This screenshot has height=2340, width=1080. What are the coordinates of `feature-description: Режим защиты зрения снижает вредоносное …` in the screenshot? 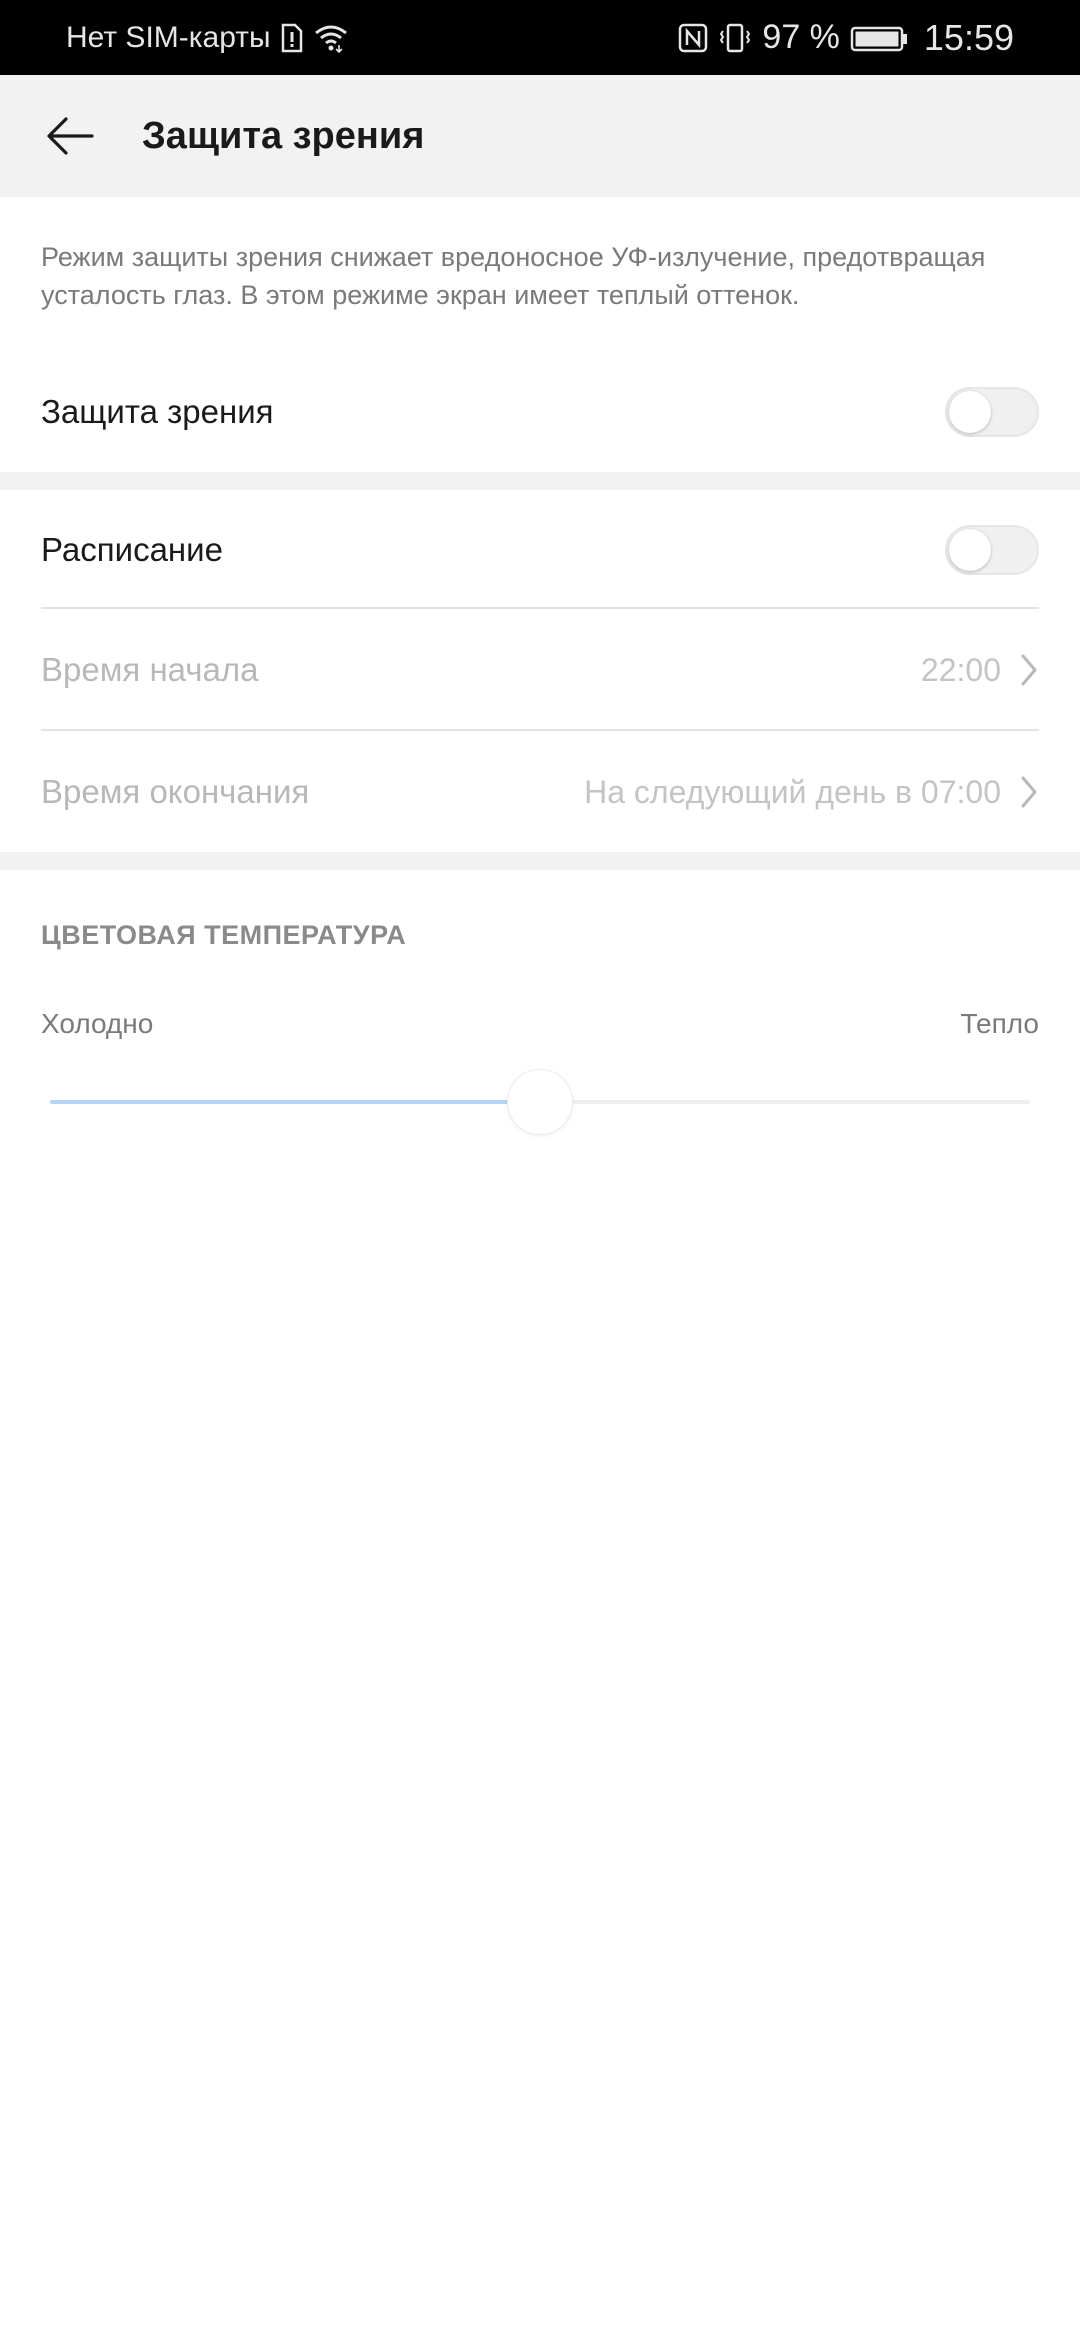 It's located at (513, 276).